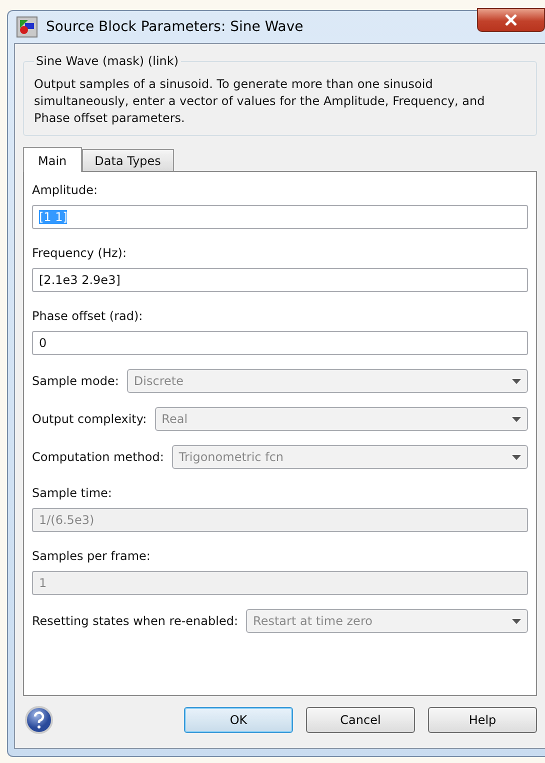 Image resolution: width=545 pixels, height=763 pixels. Describe the element at coordinates (80, 253) in the screenshot. I see `field-label: Frequency (Hz):` at that location.